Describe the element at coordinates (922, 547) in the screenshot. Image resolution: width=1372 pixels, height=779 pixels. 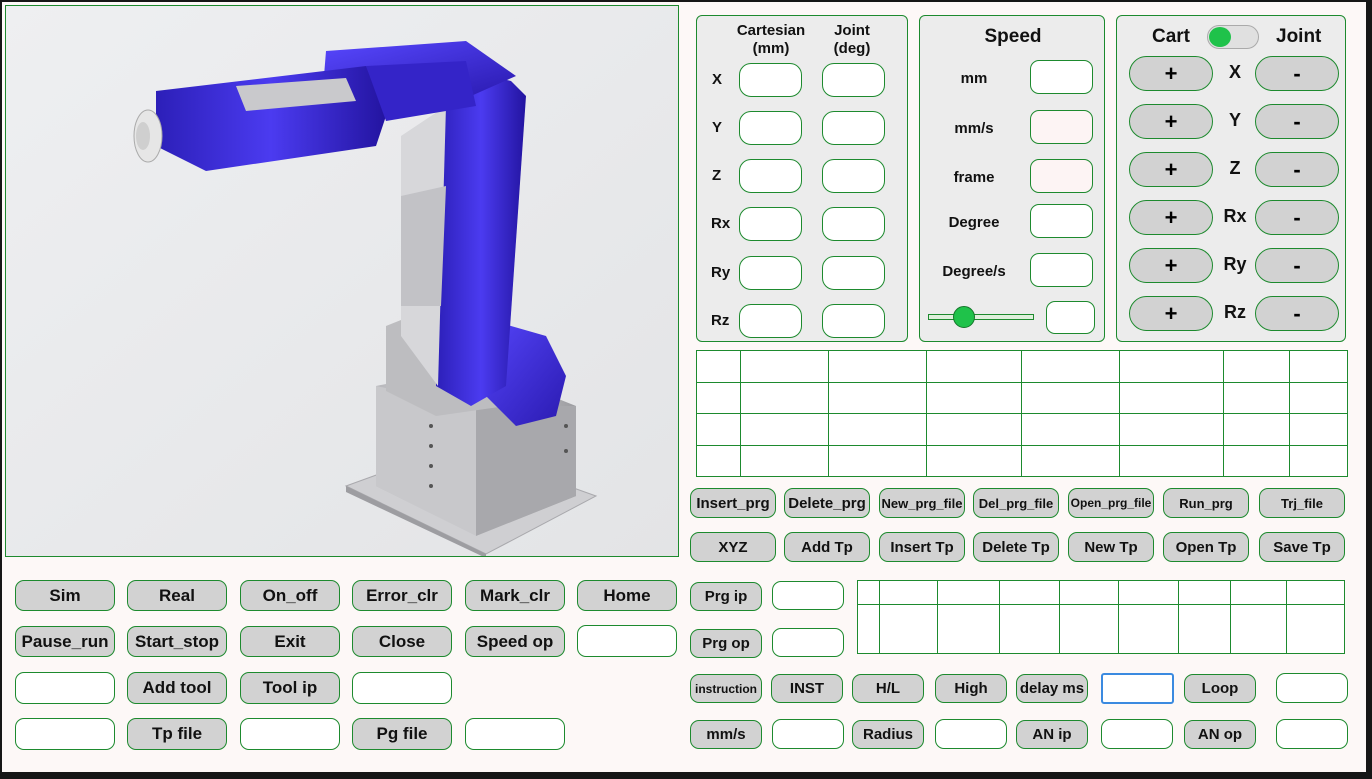
I see `insert-tp-button: Insert Tp` at that location.